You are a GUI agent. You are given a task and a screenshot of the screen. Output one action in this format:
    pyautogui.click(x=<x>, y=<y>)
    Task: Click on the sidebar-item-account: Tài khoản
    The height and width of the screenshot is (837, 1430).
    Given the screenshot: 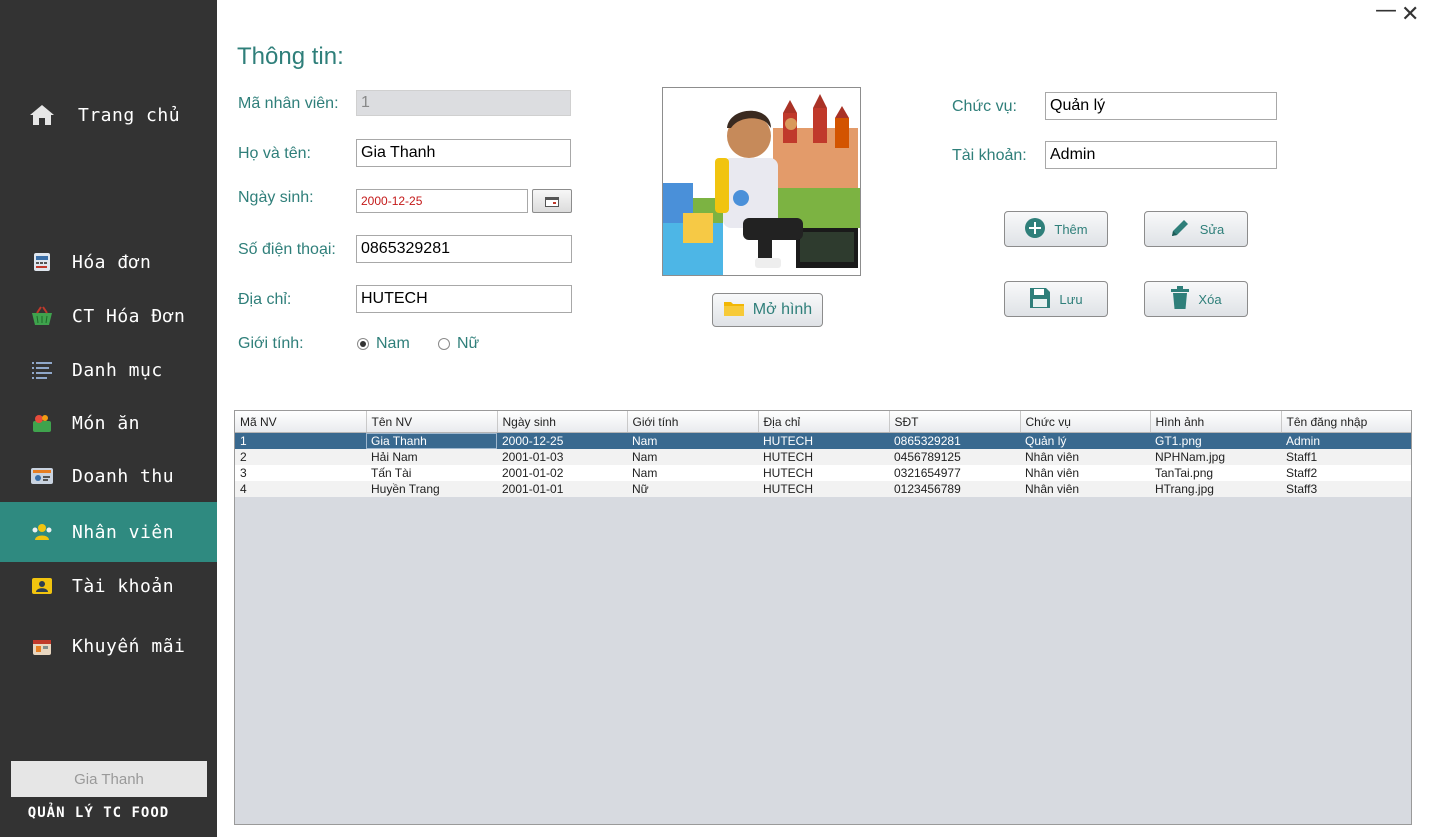 What is the action you would take?
    pyautogui.click(x=108, y=586)
    